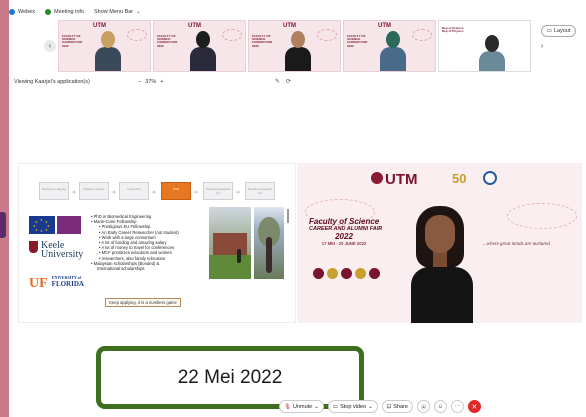  What do you see at coordinates (12, 12) in the screenshot?
I see `webex-icon` at bounding box center [12, 12].